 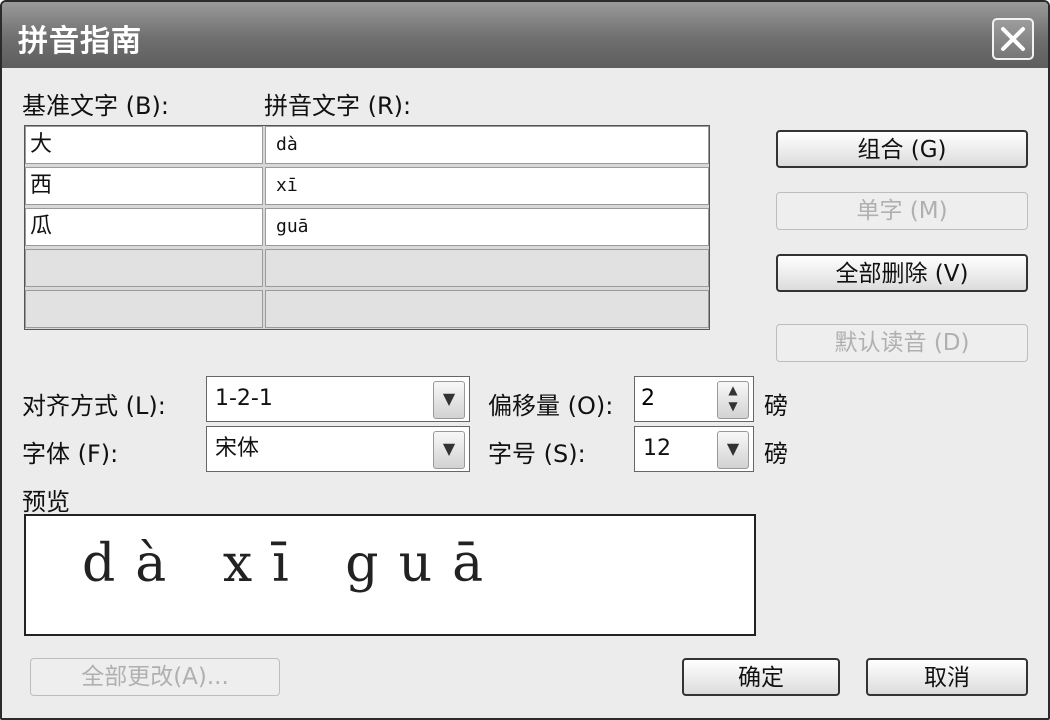 I want to click on alignment-label: 对齐方式 (L):, so click(x=94, y=406).